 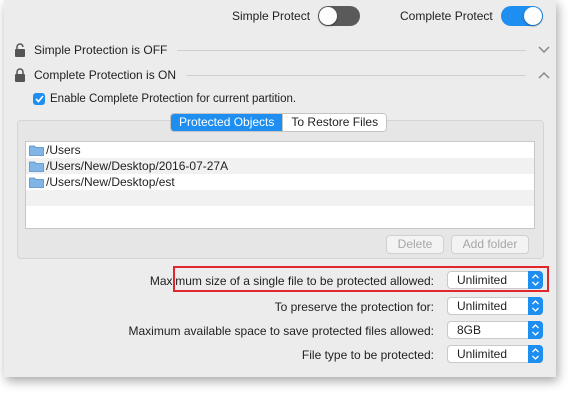 I want to click on complete-protection-header: Complete Protection is ON, so click(x=282, y=75).